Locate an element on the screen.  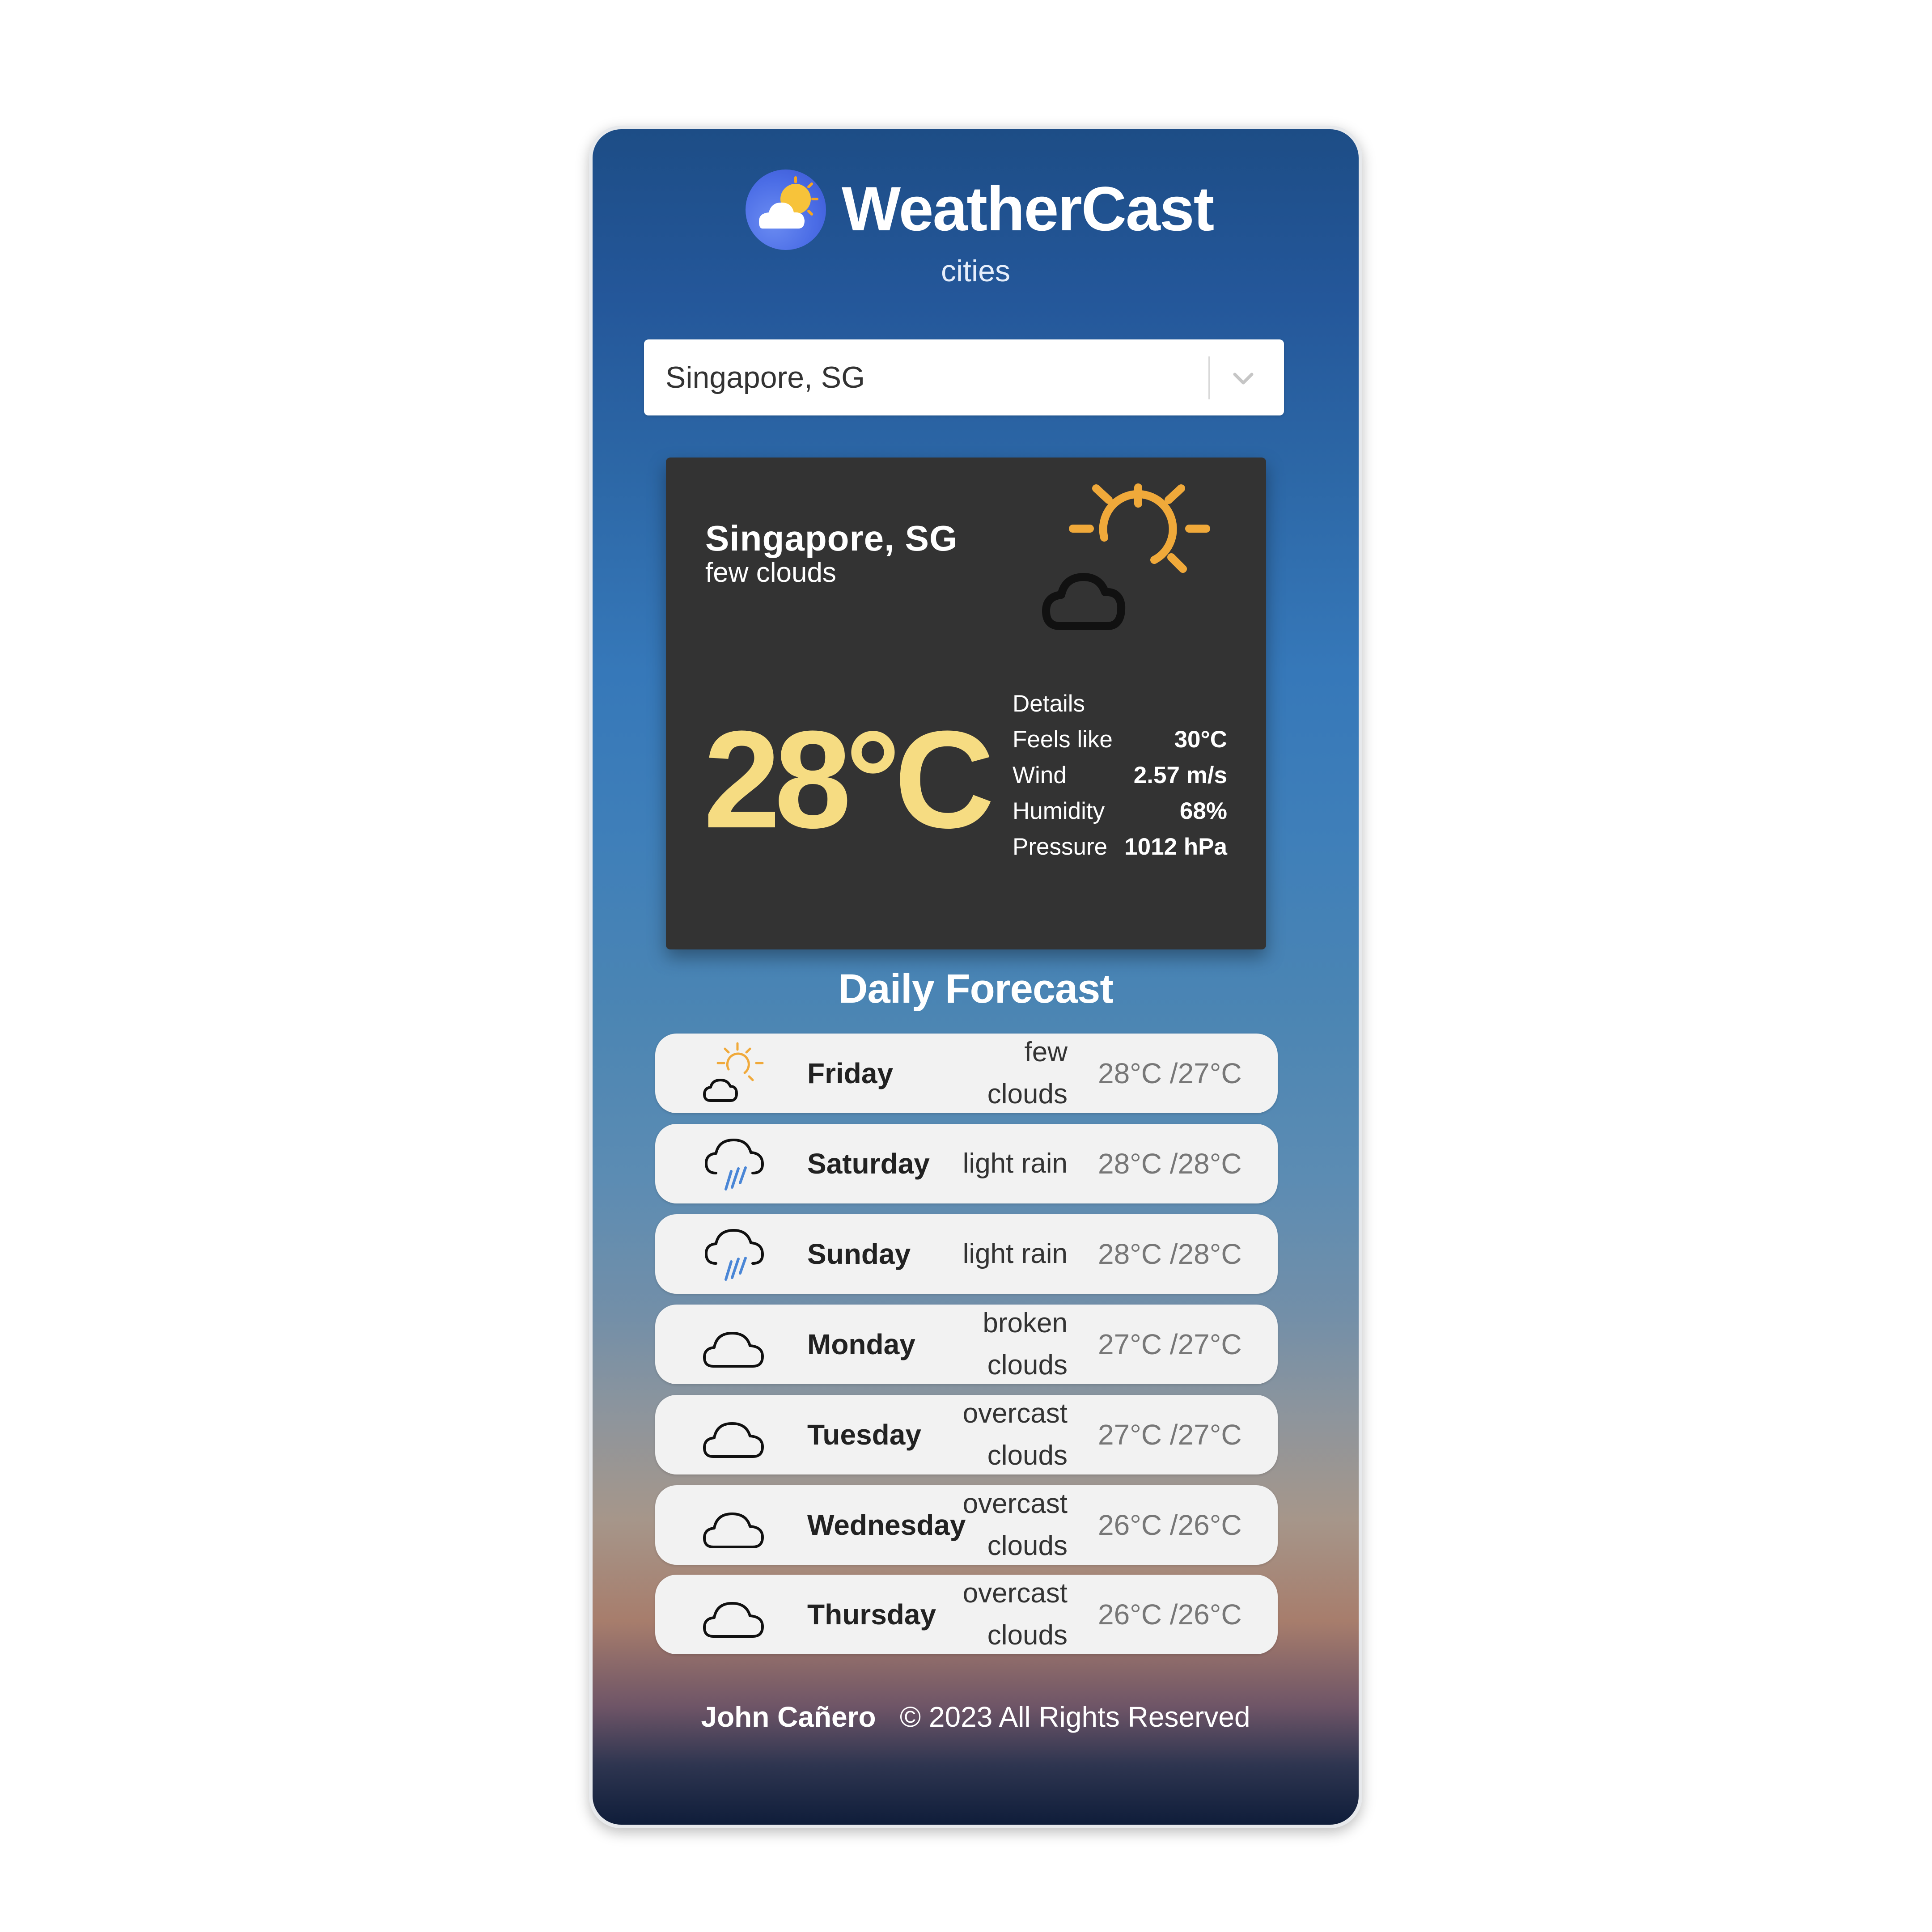
forecast-description: few clouds is located at coordinates (1027, 1073).